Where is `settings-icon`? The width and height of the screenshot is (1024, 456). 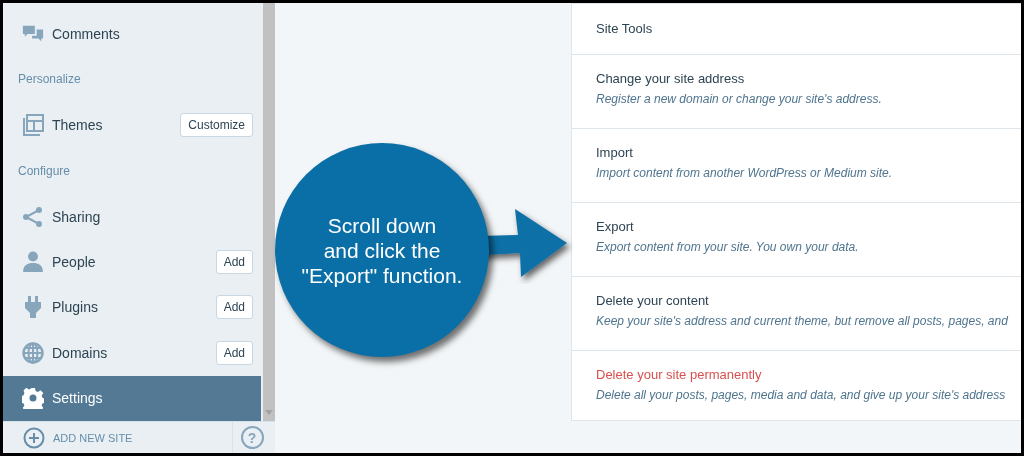 settings-icon is located at coordinates (33, 398).